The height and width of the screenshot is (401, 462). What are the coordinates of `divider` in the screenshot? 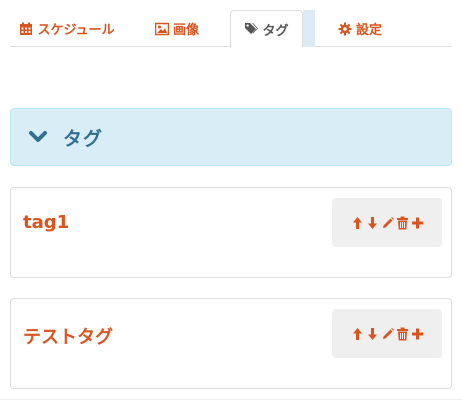 It's located at (231, 399).